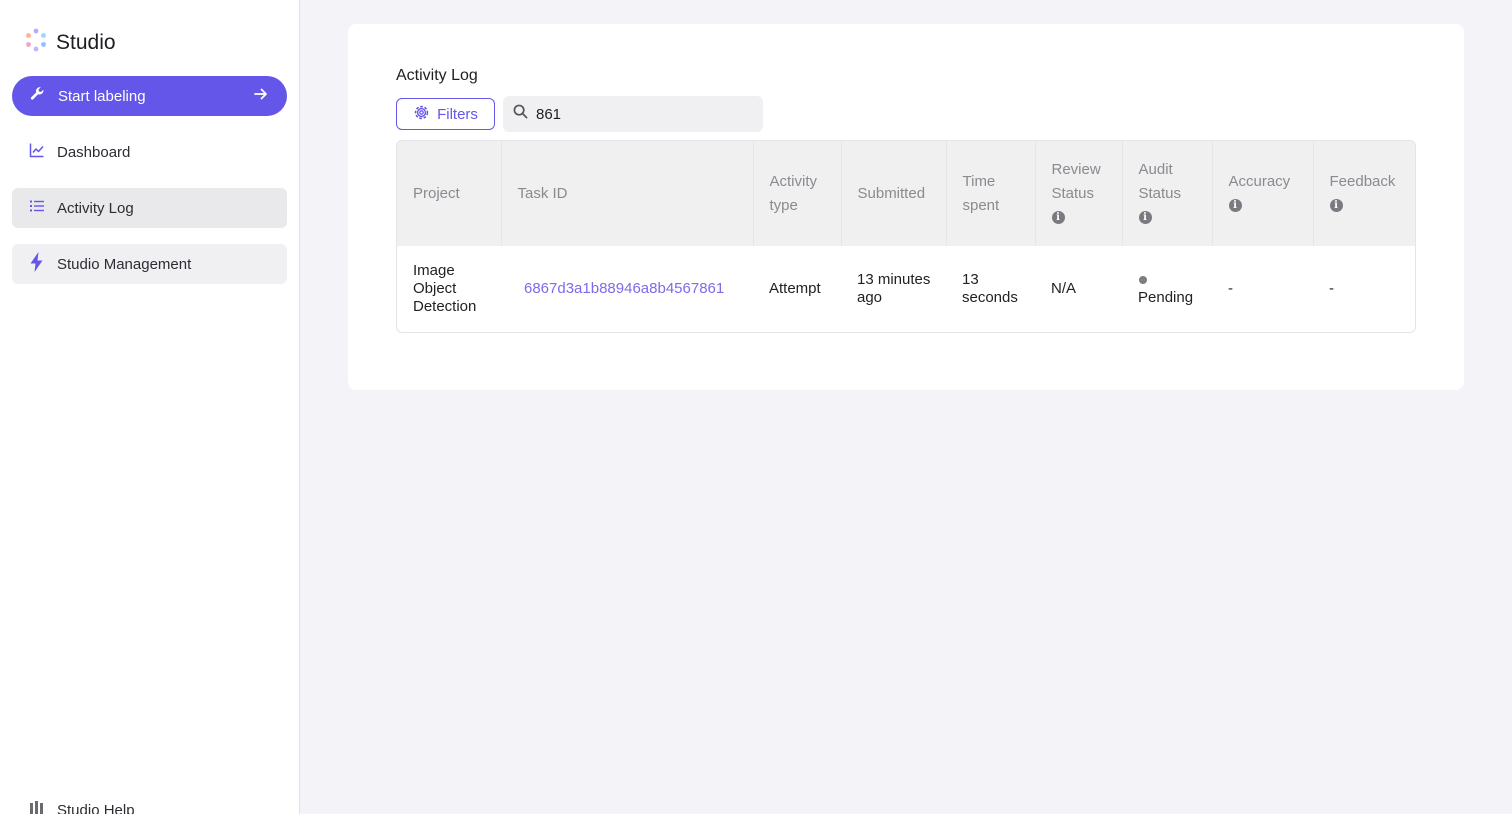 Image resolution: width=1512 pixels, height=814 pixels. I want to click on status-dot, so click(1143, 280).